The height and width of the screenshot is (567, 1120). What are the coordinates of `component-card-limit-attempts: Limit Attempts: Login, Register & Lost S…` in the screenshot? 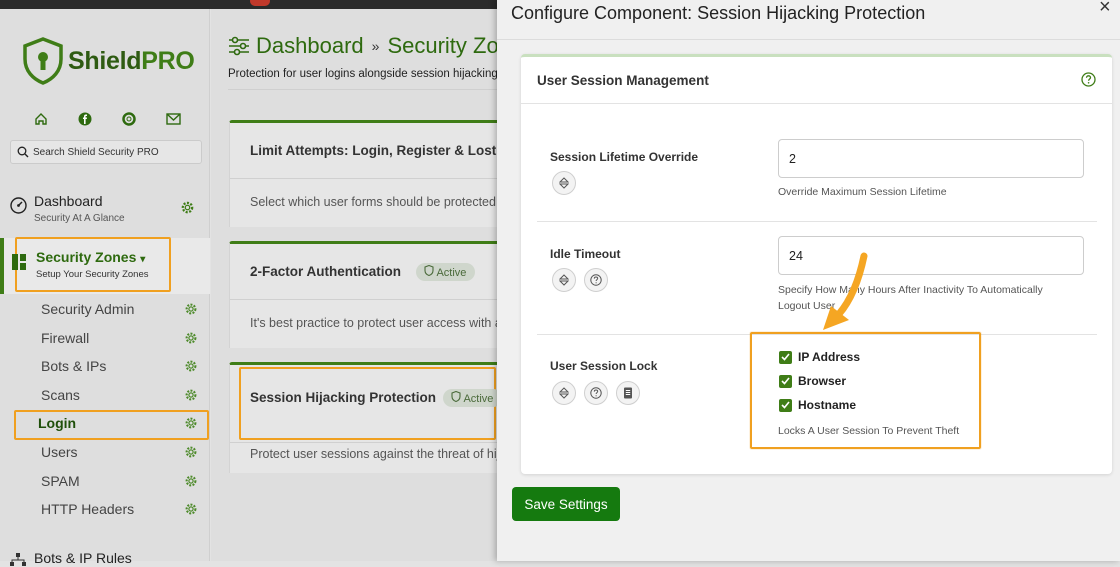 It's located at (369, 173).